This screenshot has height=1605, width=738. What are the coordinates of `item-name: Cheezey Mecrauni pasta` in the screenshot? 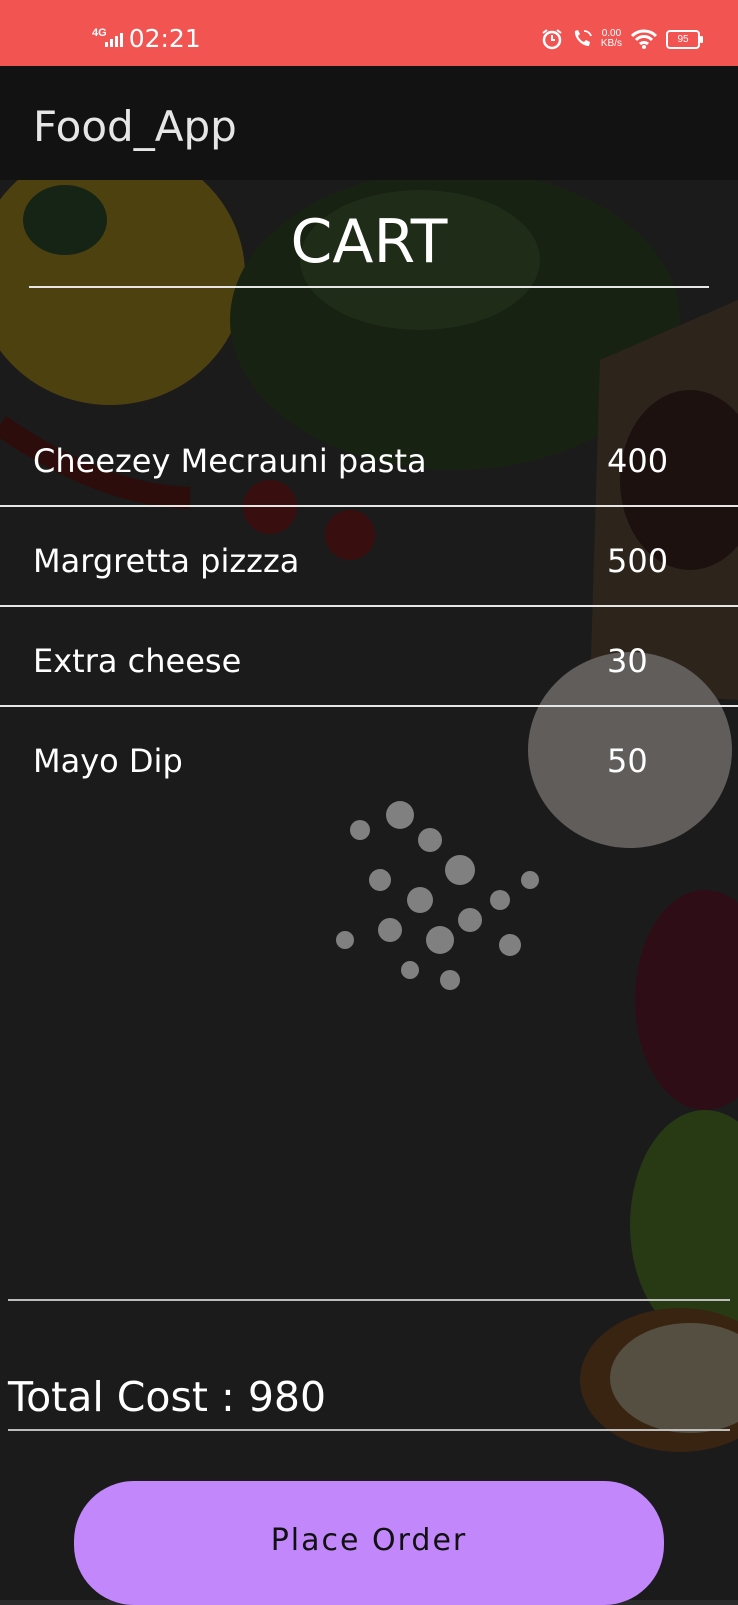 It's located at (230, 461).